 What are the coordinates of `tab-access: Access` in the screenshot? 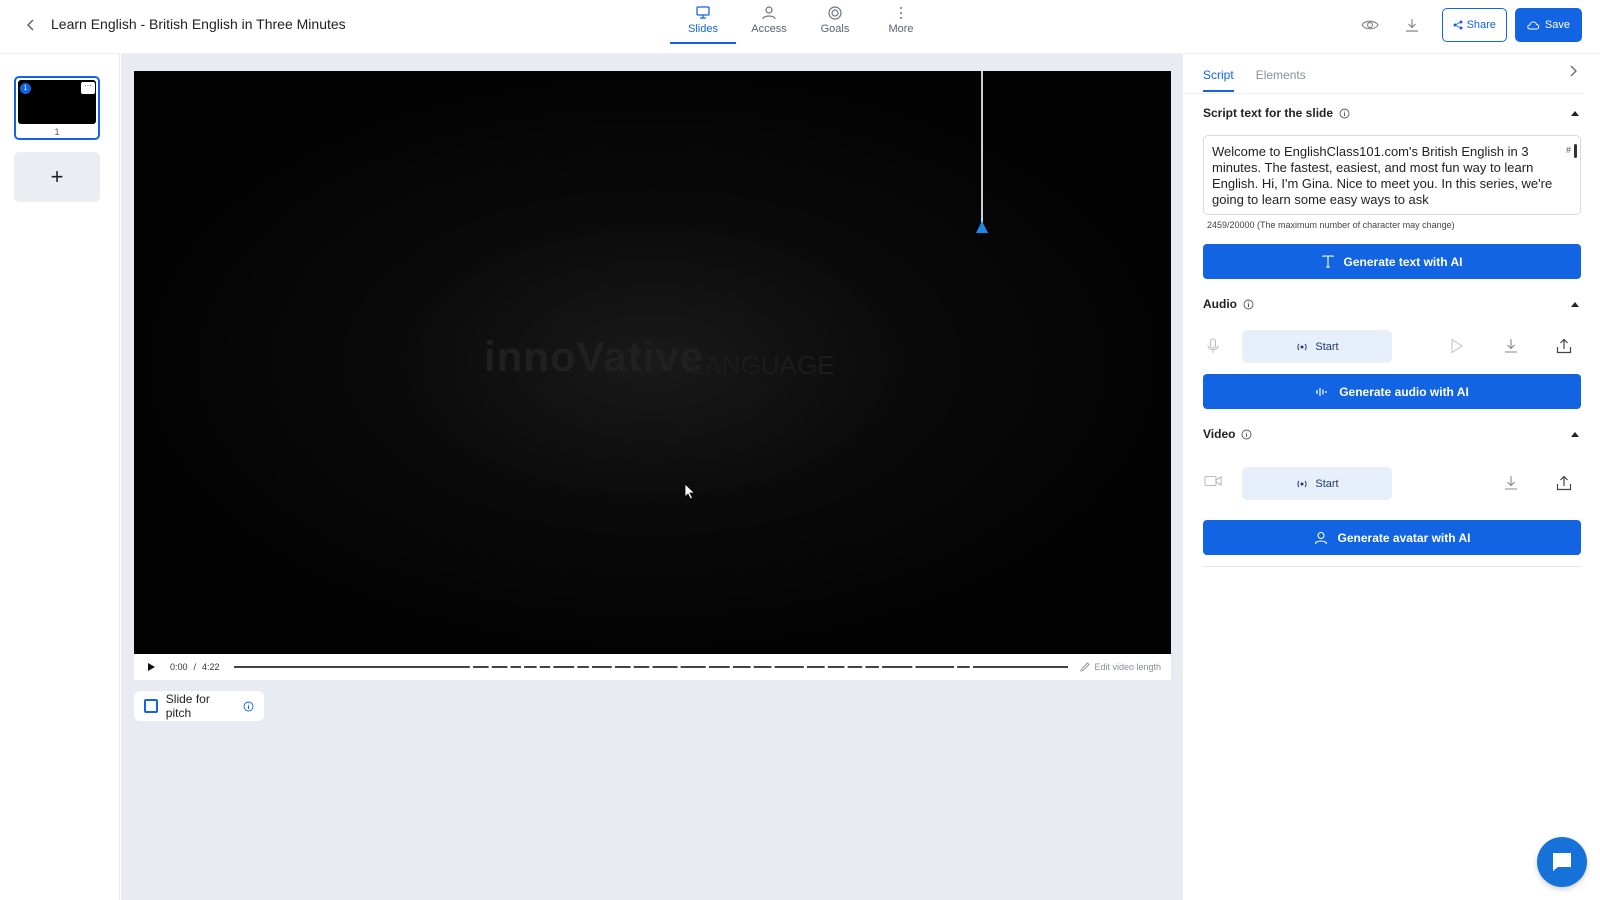 It's located at (769, 25).